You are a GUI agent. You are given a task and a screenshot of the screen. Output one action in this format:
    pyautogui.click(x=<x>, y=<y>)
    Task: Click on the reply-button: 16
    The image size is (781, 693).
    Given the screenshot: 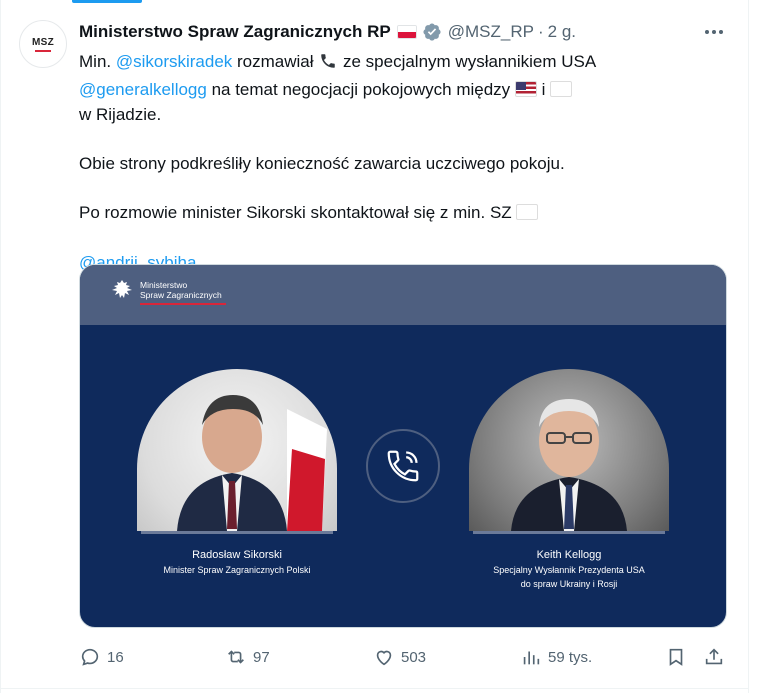 What is the action you would take?
    pyautogui.click(x=101, y=657)
    